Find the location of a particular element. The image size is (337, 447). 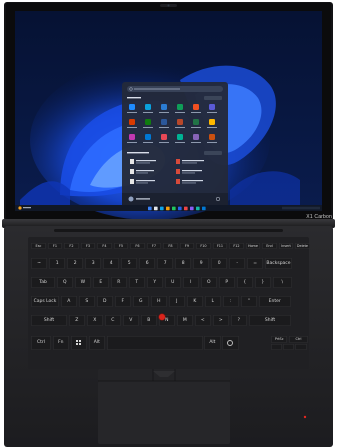

key-h: H is located at coordinates (158, 301).